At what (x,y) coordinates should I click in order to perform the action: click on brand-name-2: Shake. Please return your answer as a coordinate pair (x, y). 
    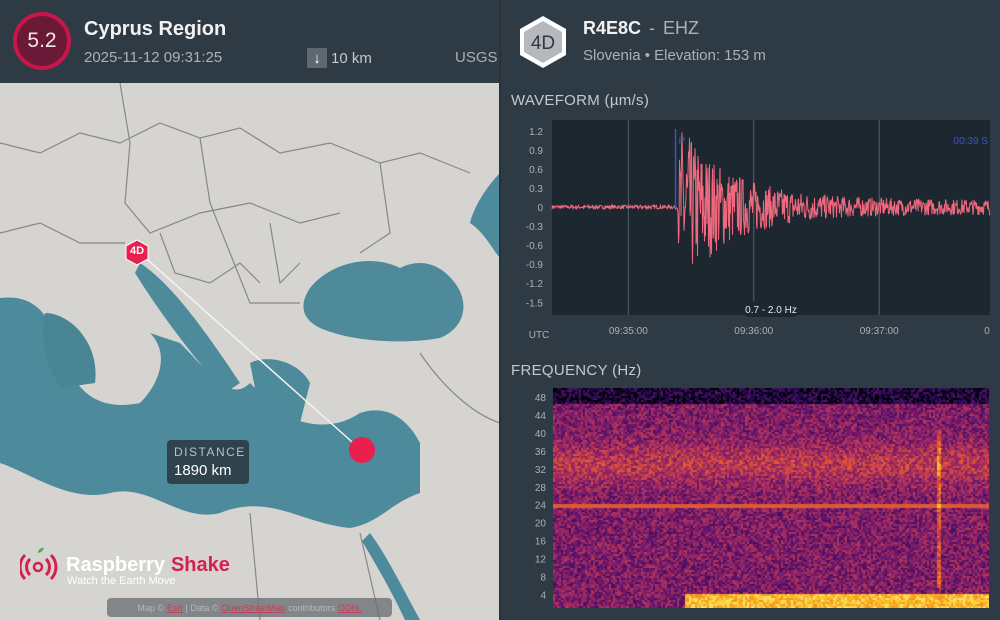
    Looking at the image, I should click on (200, 564).